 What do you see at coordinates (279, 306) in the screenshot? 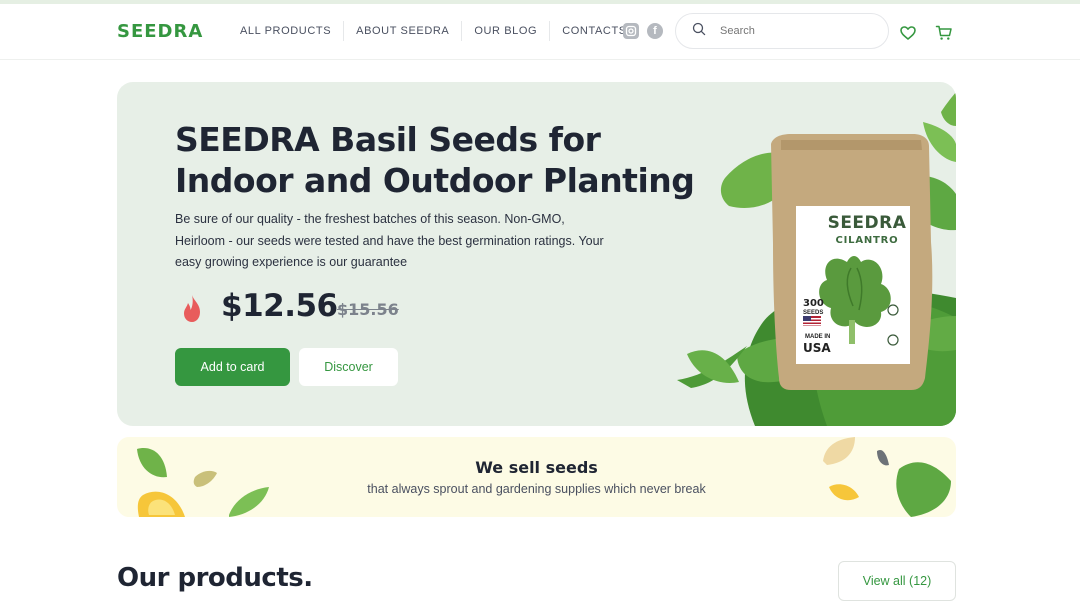
I see `current-price: $12.56` at bounding box center [279, 306].